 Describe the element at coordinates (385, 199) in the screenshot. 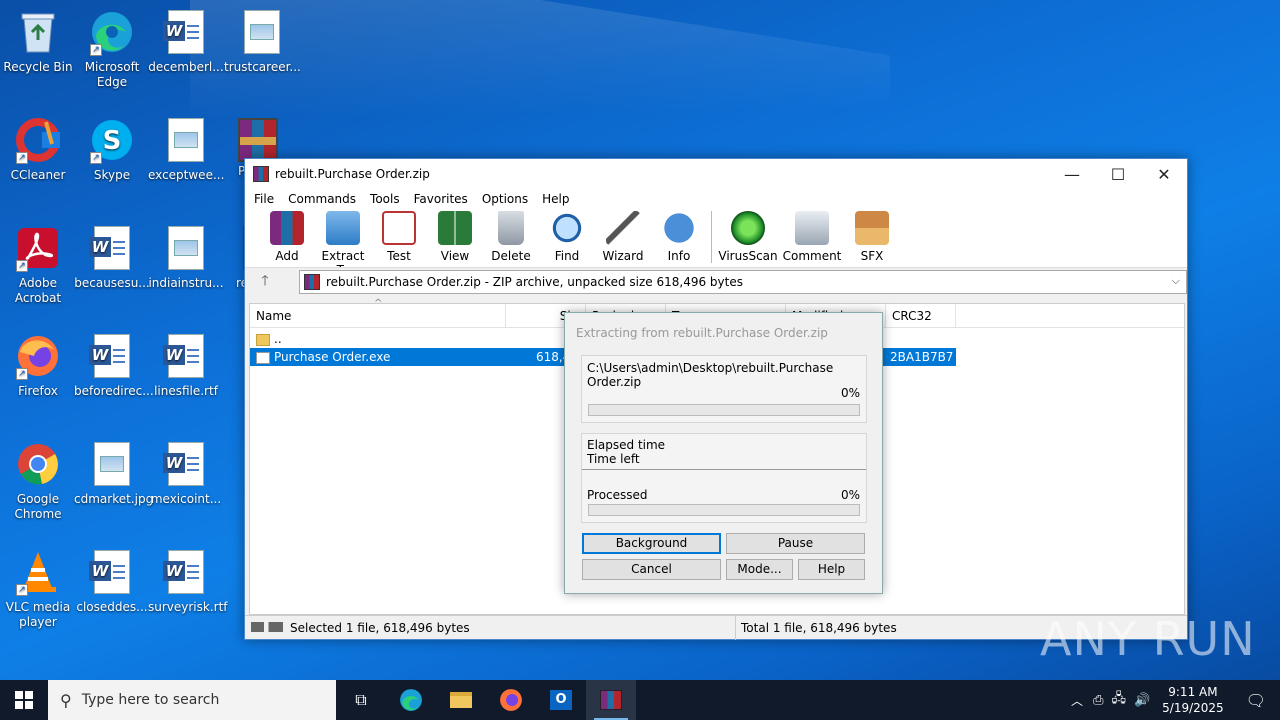

I see `menu-tools: Tools` at that location.